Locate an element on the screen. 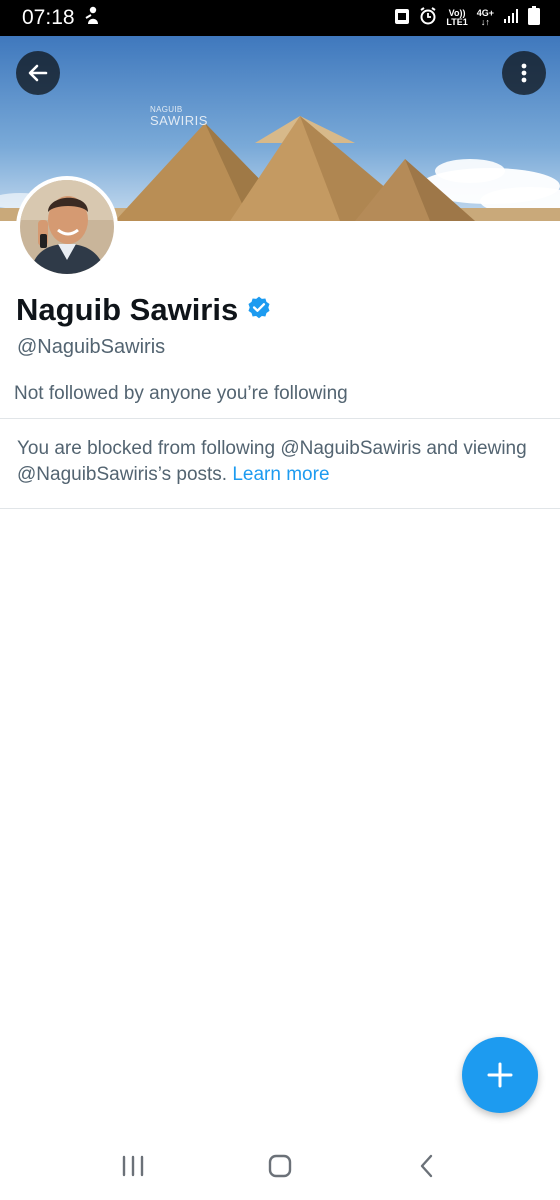 This screenshot has width=560, height=1200. display-name: Naguib Sawiris is located at coordinates (127, 309).